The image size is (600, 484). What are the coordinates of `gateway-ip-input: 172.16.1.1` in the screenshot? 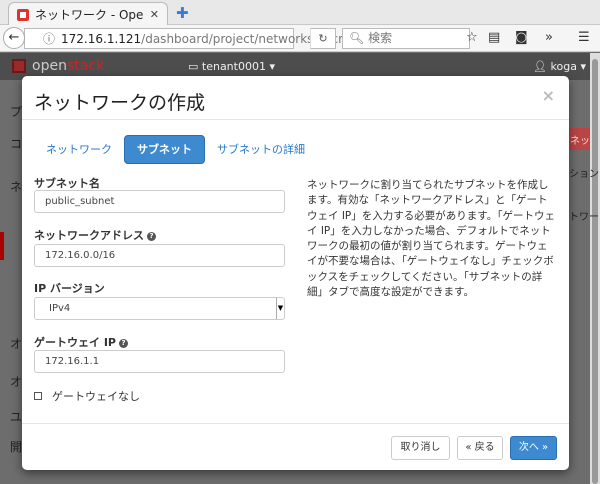 It's located at (159, 361).